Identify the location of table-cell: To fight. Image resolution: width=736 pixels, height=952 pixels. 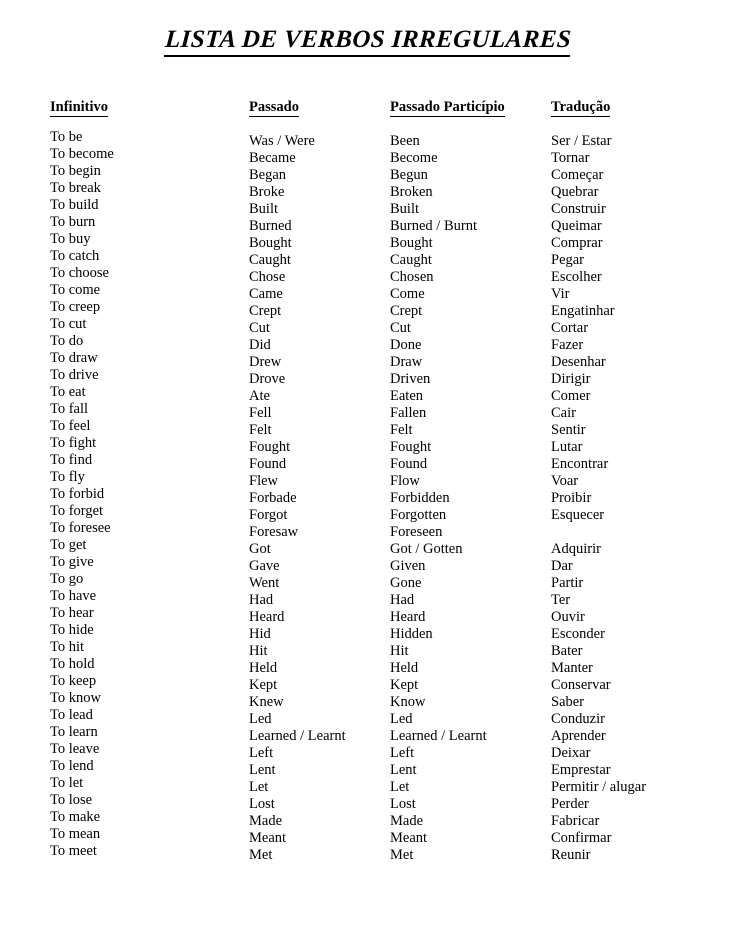
(73, 443).